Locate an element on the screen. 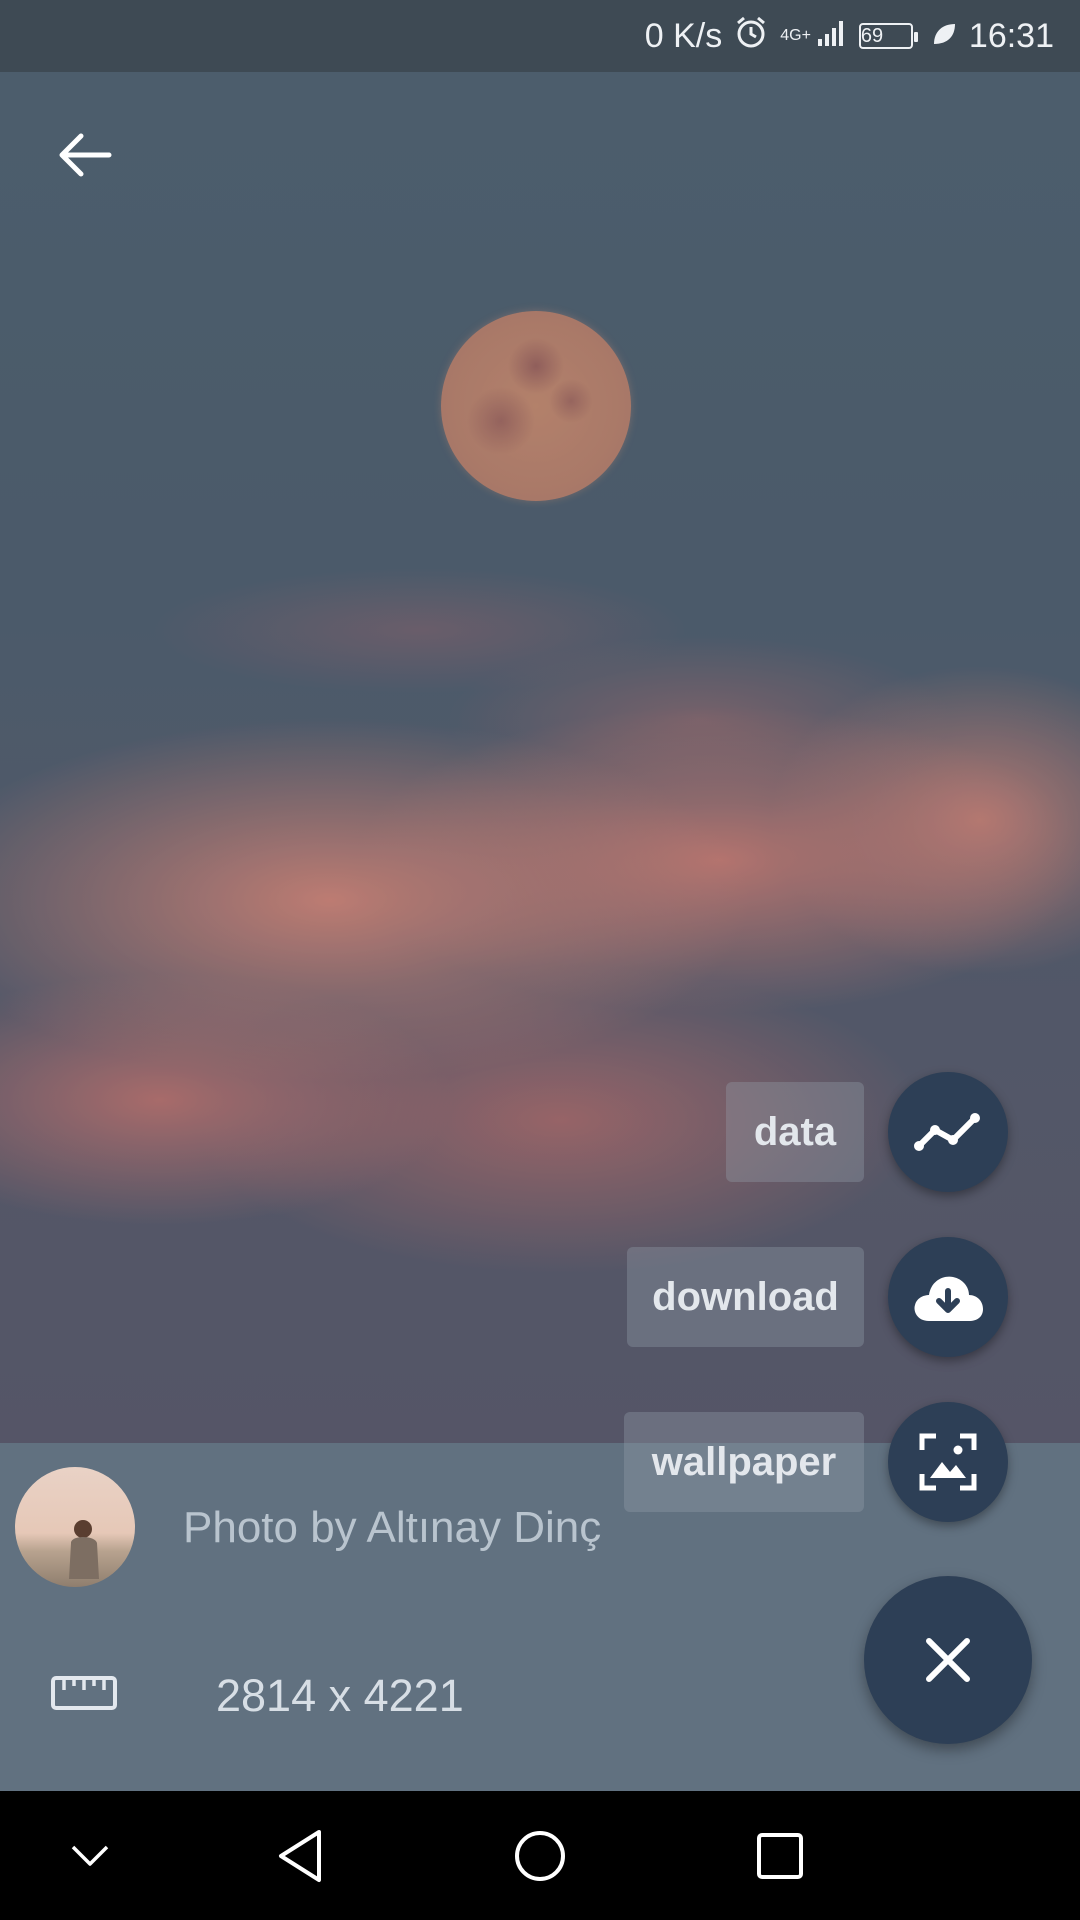 Image resolution: width=1080 pixels, height=1920 pixels. nav-back-button is located at coordinates (300, 1855).